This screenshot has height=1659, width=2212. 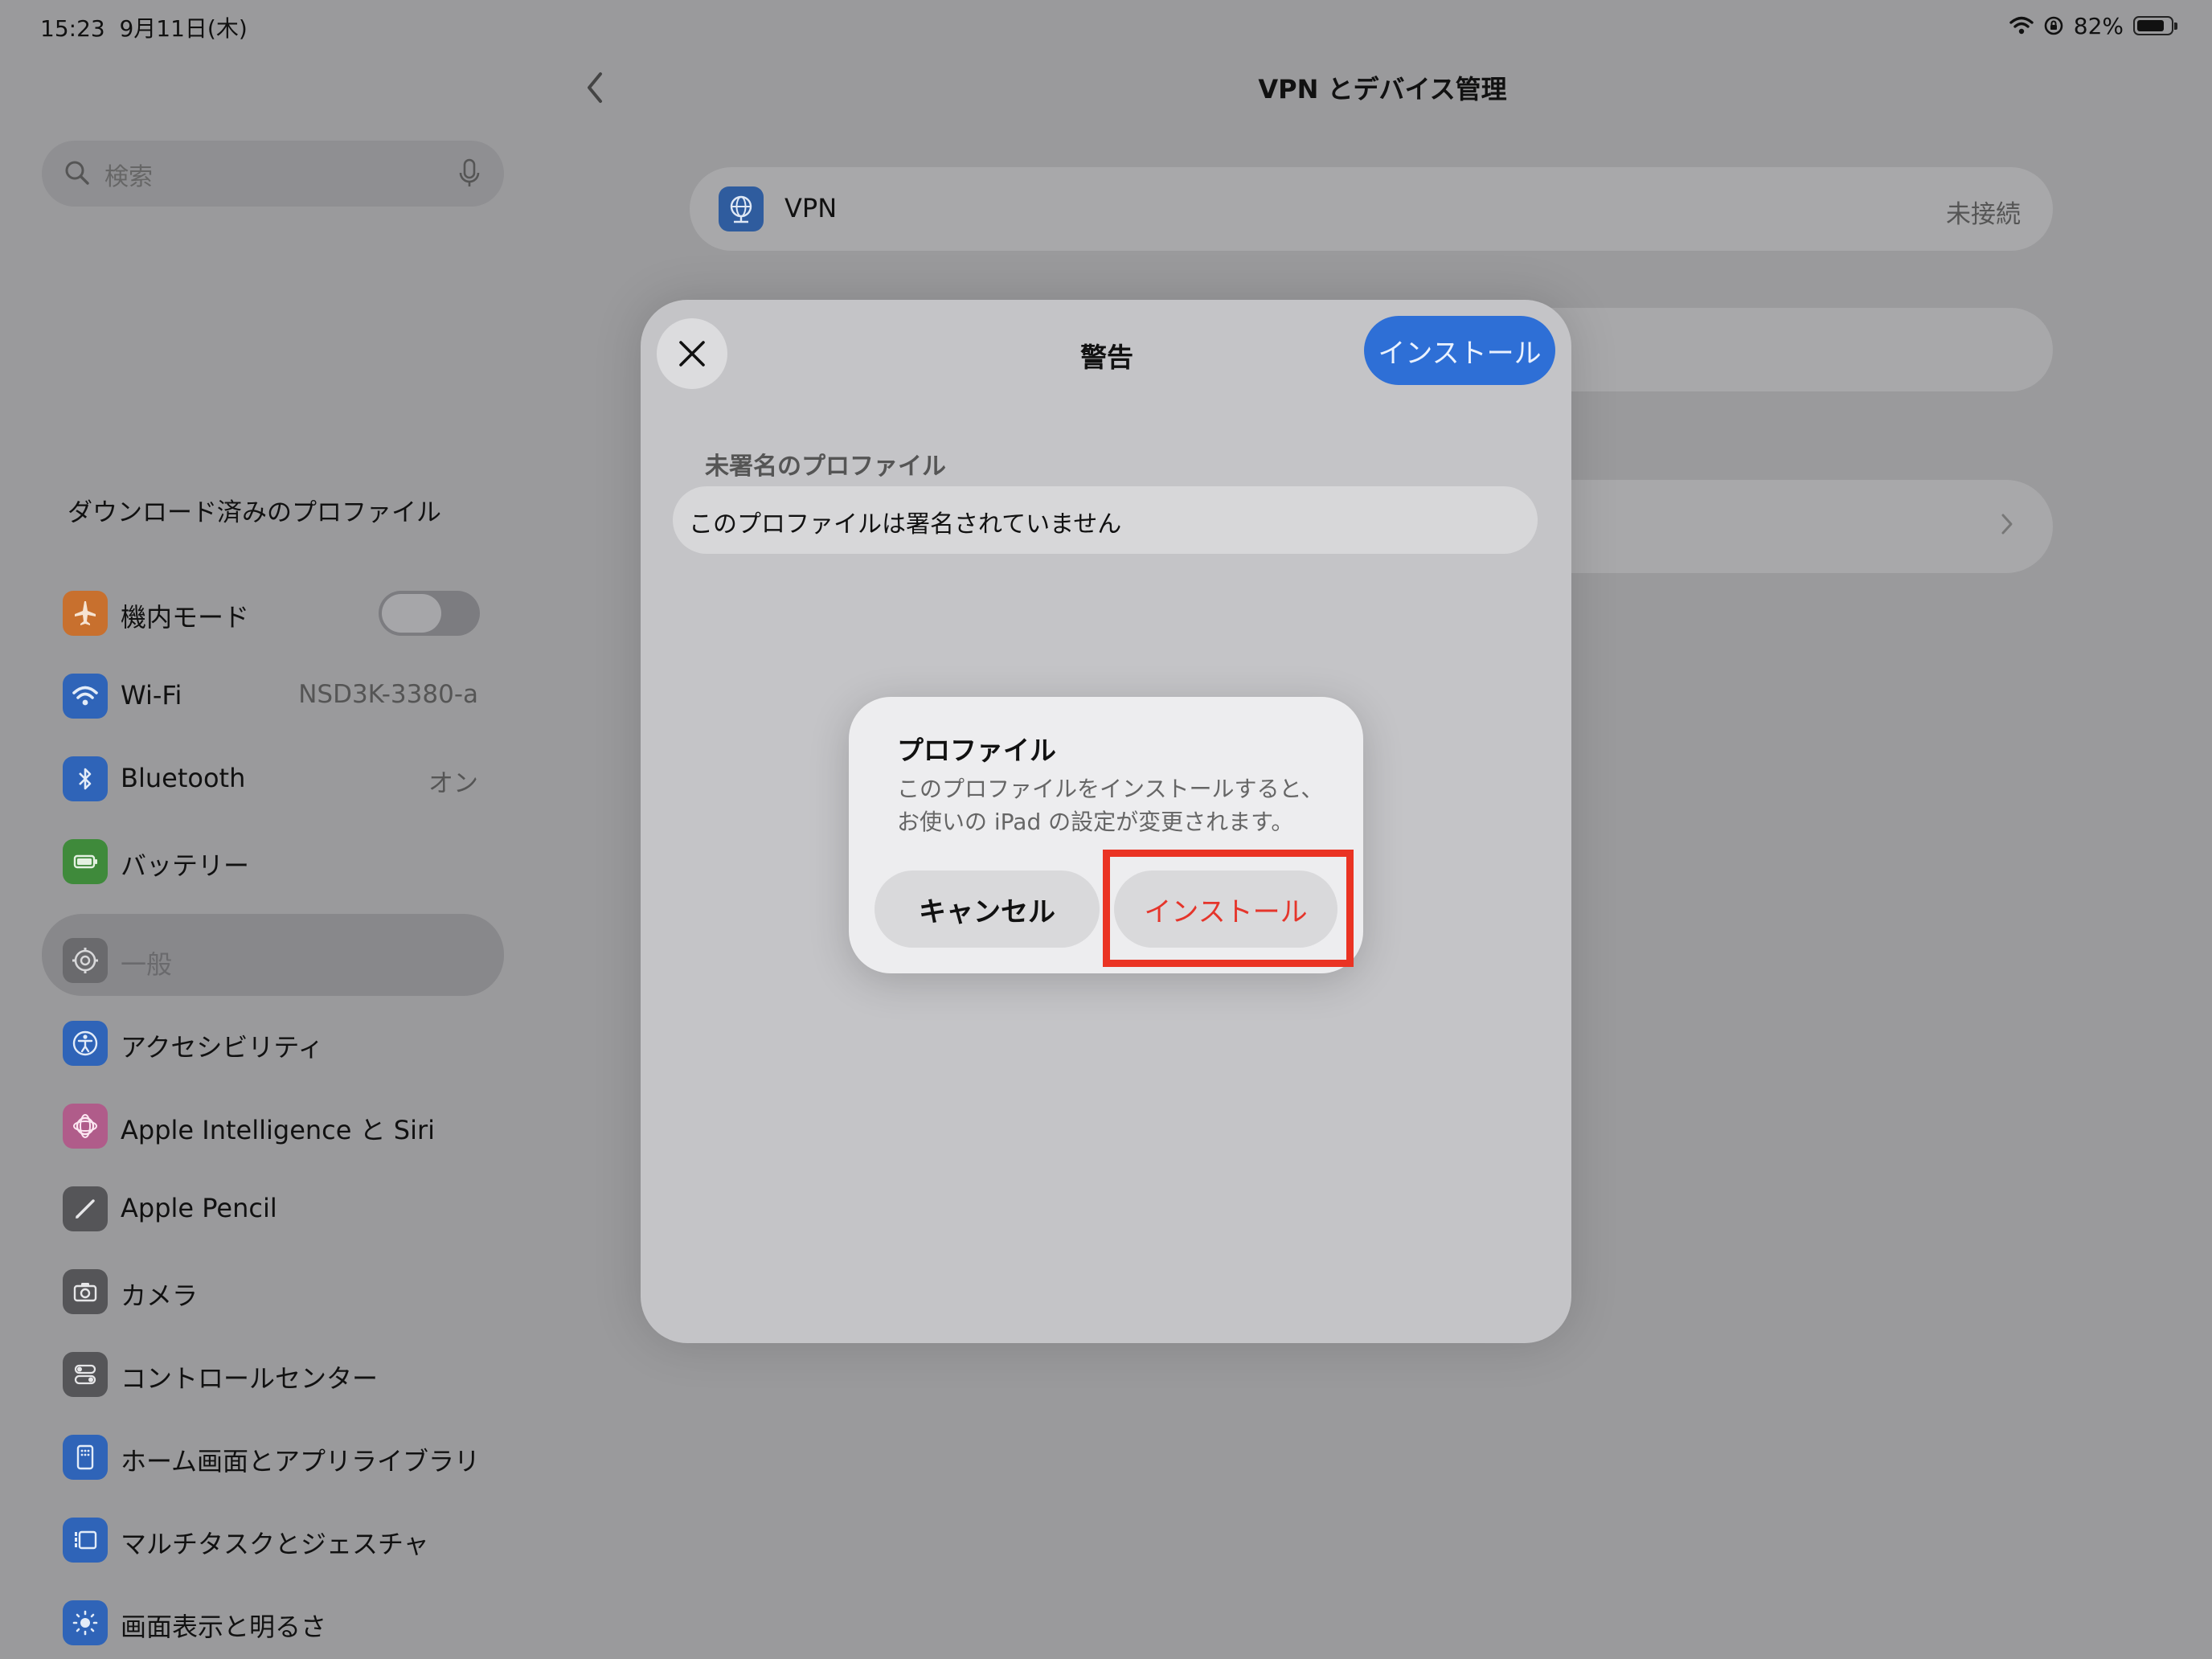 I want to click on vpn-globe-icon, so click(x=741, y=208).